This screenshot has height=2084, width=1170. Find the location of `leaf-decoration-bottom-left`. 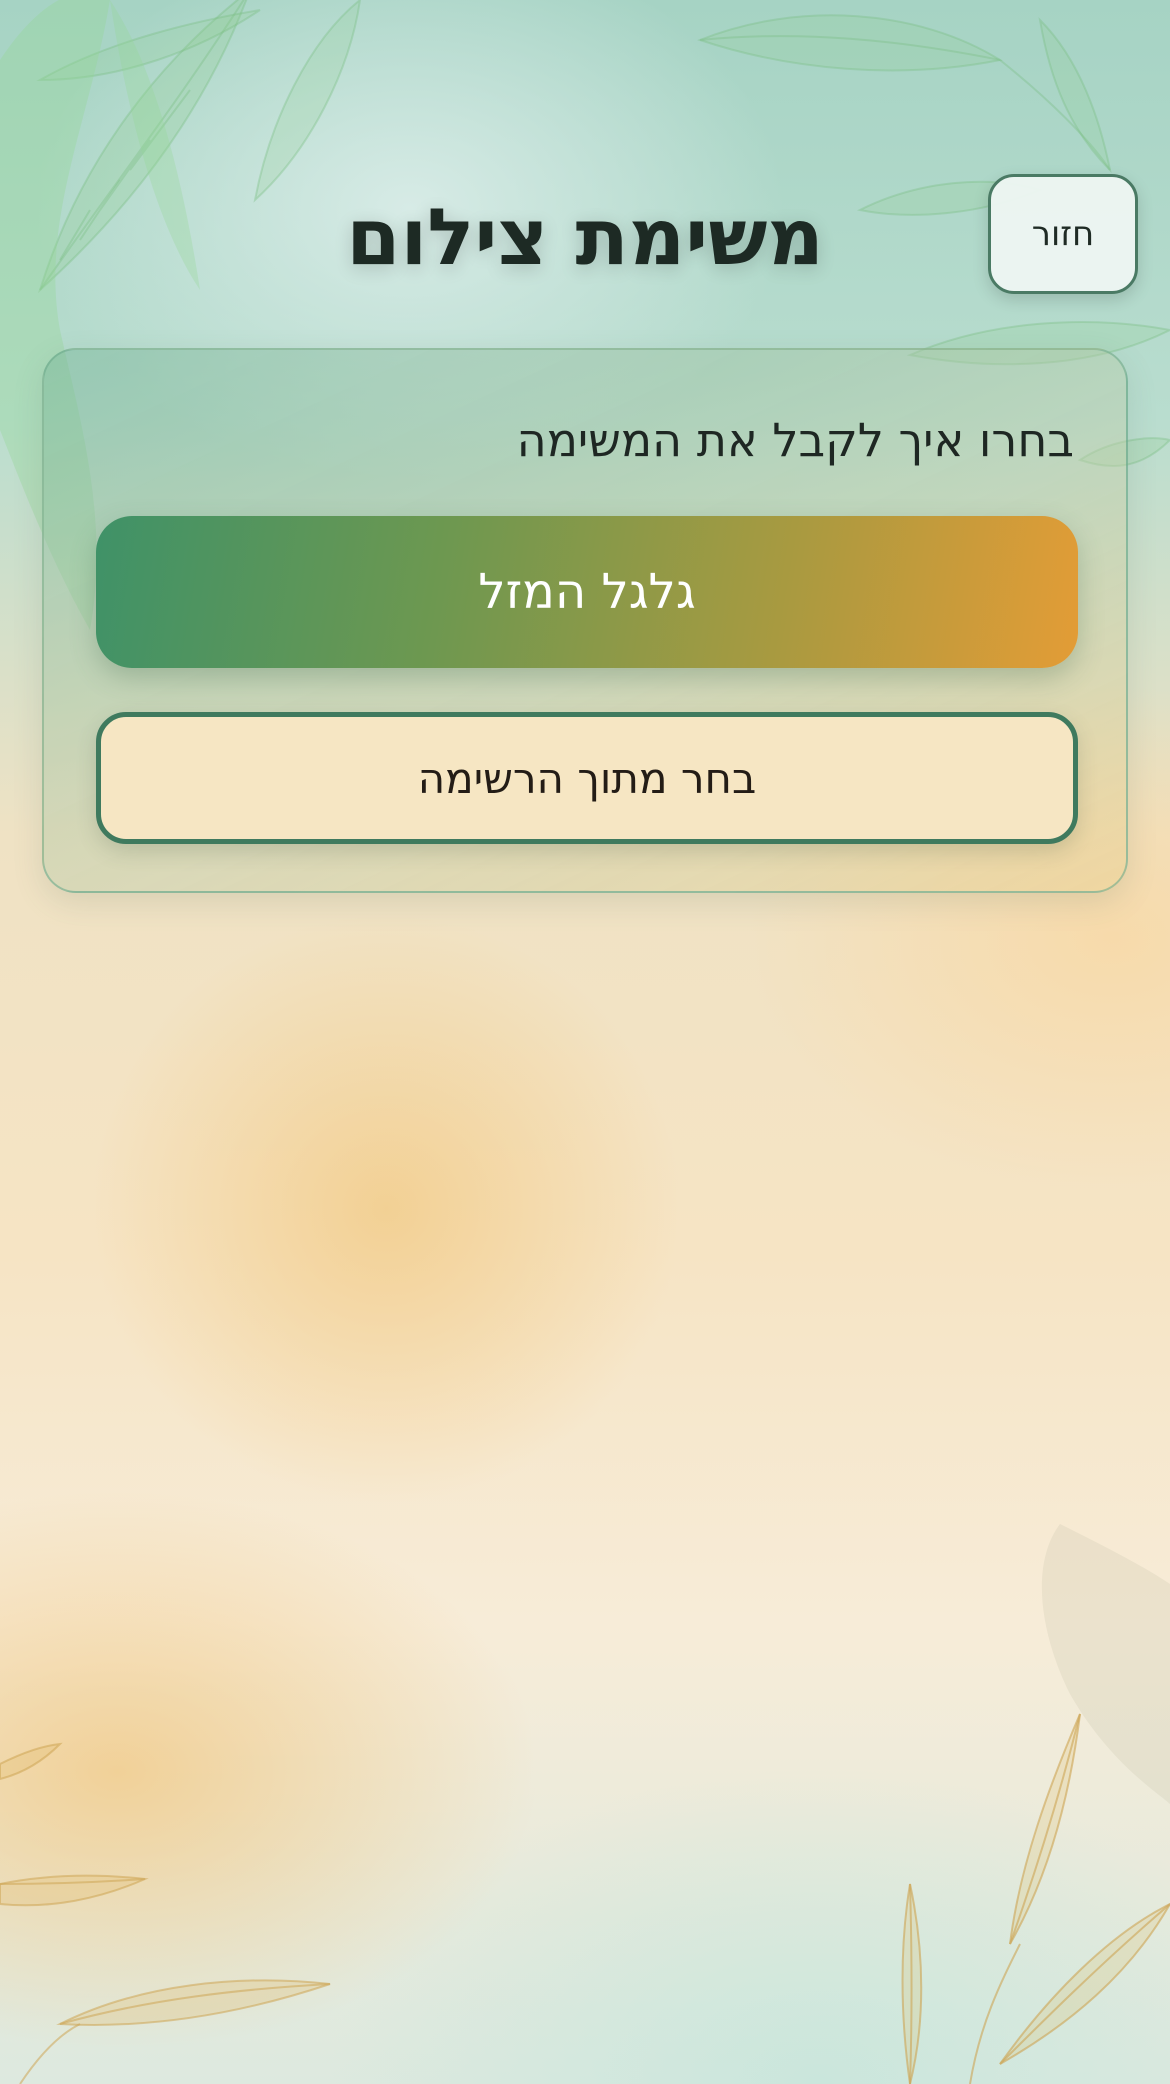

leaf-decoration-bottom-left is located at coordinates (165, 1913).